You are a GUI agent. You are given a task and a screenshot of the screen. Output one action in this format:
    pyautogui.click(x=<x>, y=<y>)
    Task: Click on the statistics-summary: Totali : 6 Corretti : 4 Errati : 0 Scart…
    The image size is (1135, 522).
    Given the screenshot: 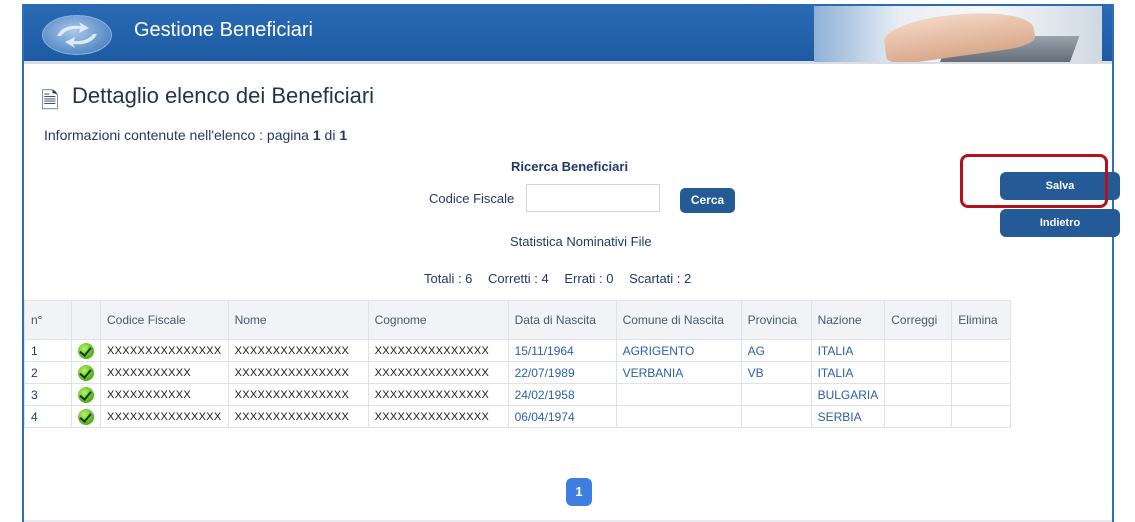 What is the action you would take?
    pyautogui.click(x=563, y=278)
    